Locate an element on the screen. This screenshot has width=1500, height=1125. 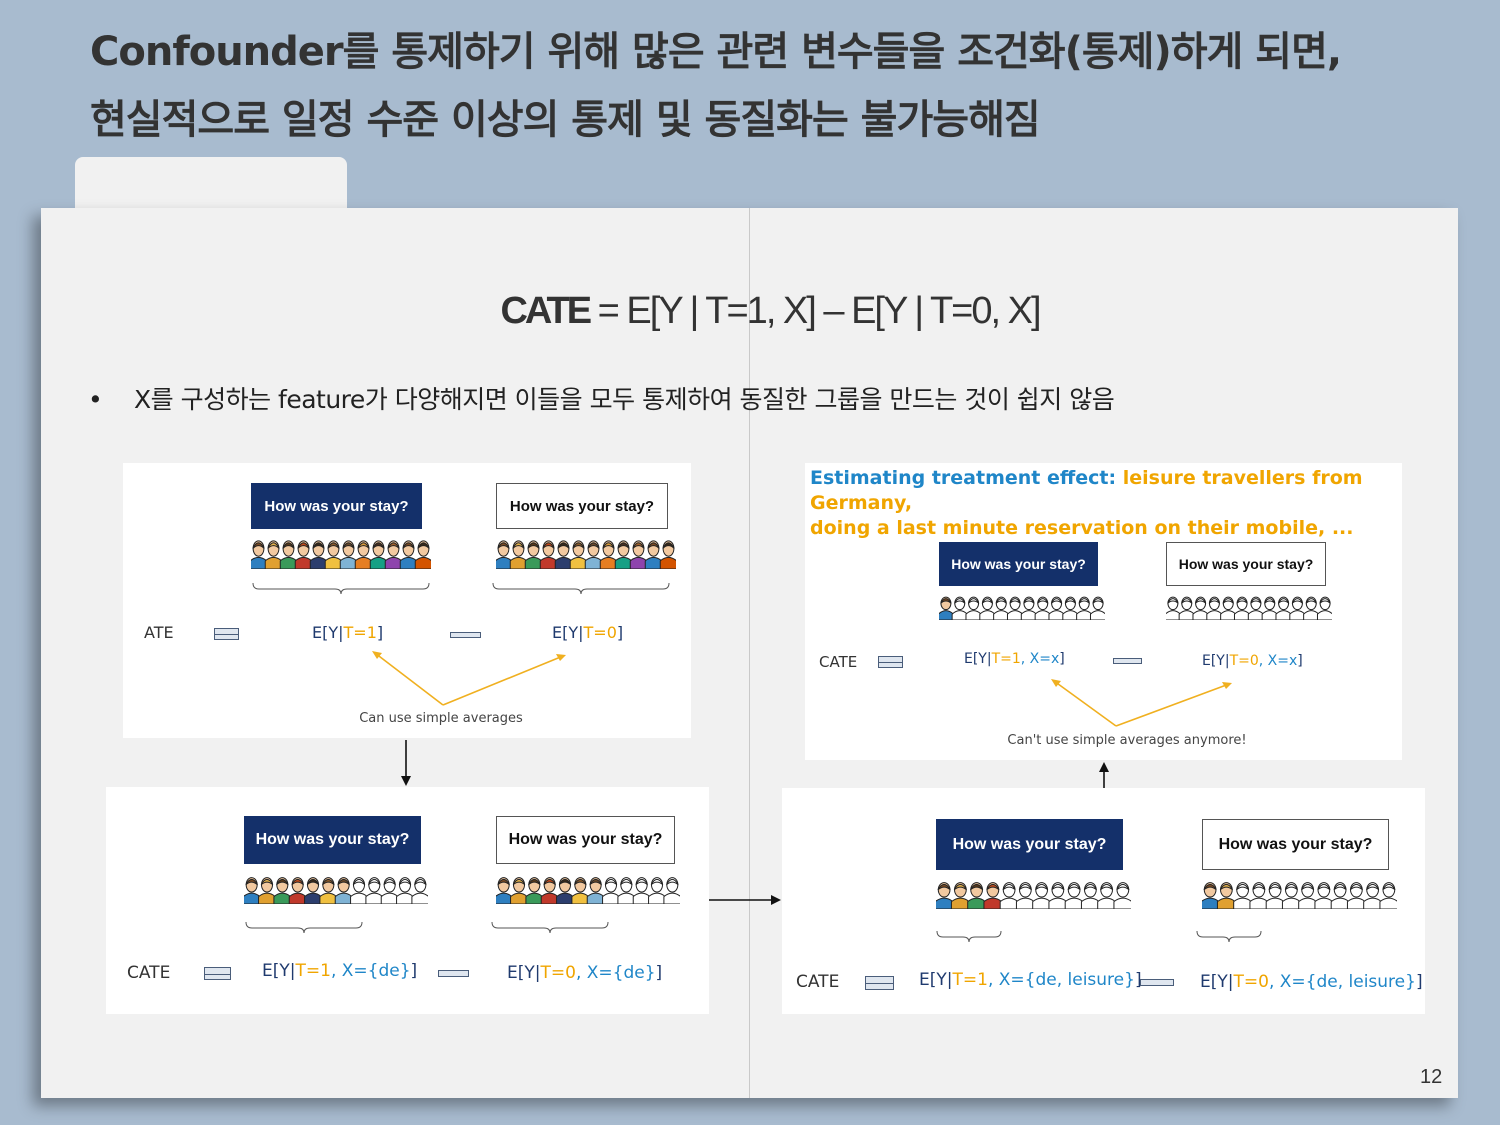
up-arrow is located at coordinates (1104, 775).